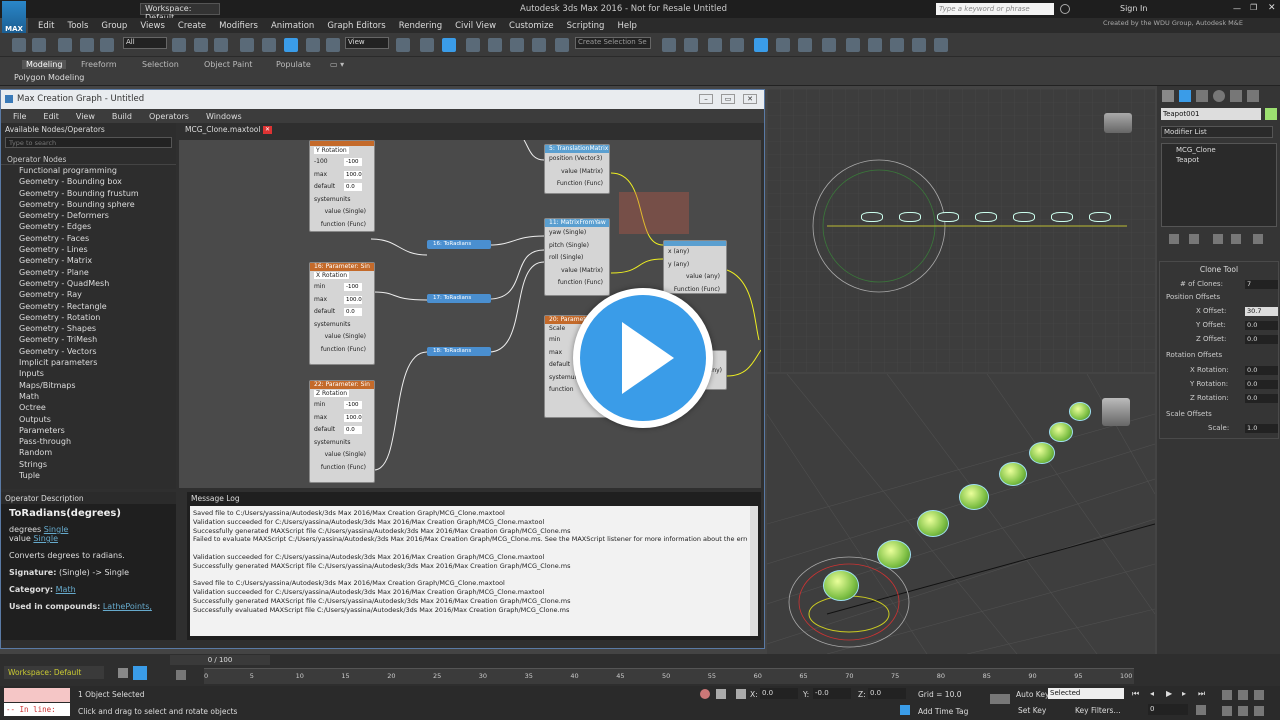  What do you see at coordinates (19, 116) in the screenshot?
I see `mcg-menu-file: File` at bounding box center [19, 116].